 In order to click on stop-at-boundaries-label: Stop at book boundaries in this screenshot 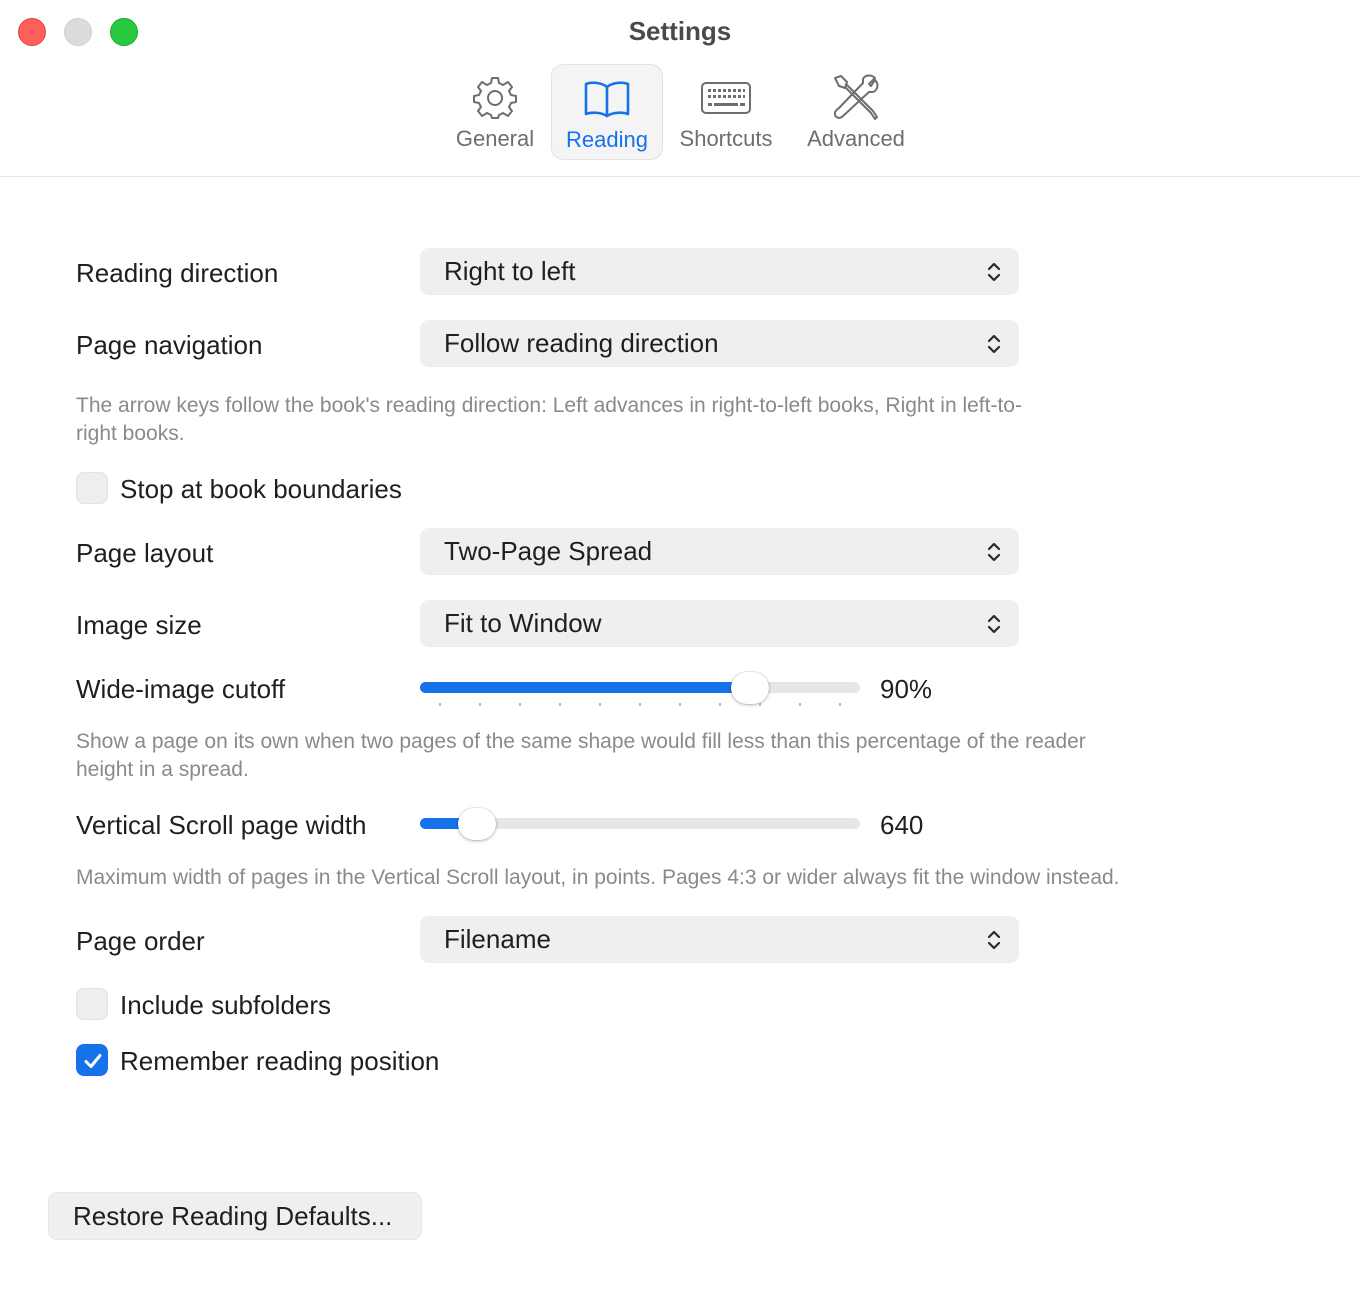, I will do `click(261, 489)`.